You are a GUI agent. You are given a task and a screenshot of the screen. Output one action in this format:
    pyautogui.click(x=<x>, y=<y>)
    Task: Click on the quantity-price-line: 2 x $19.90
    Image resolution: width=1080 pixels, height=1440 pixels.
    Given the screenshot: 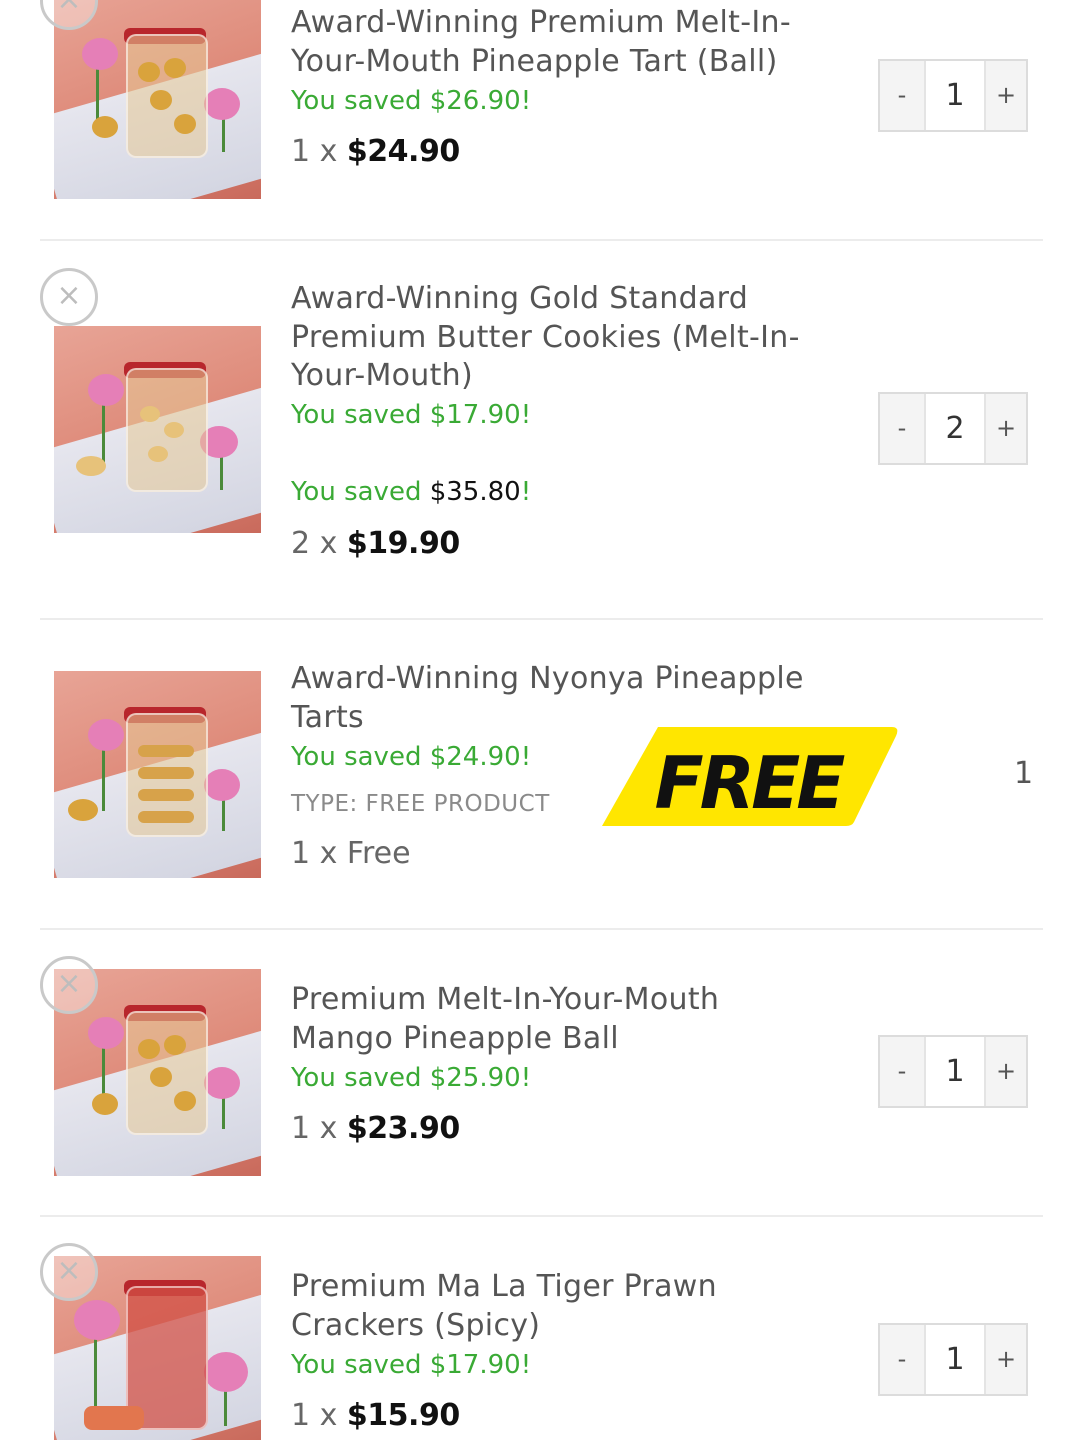 What is the action you would take?
    pyautogui.click(x=375, y=543)
    